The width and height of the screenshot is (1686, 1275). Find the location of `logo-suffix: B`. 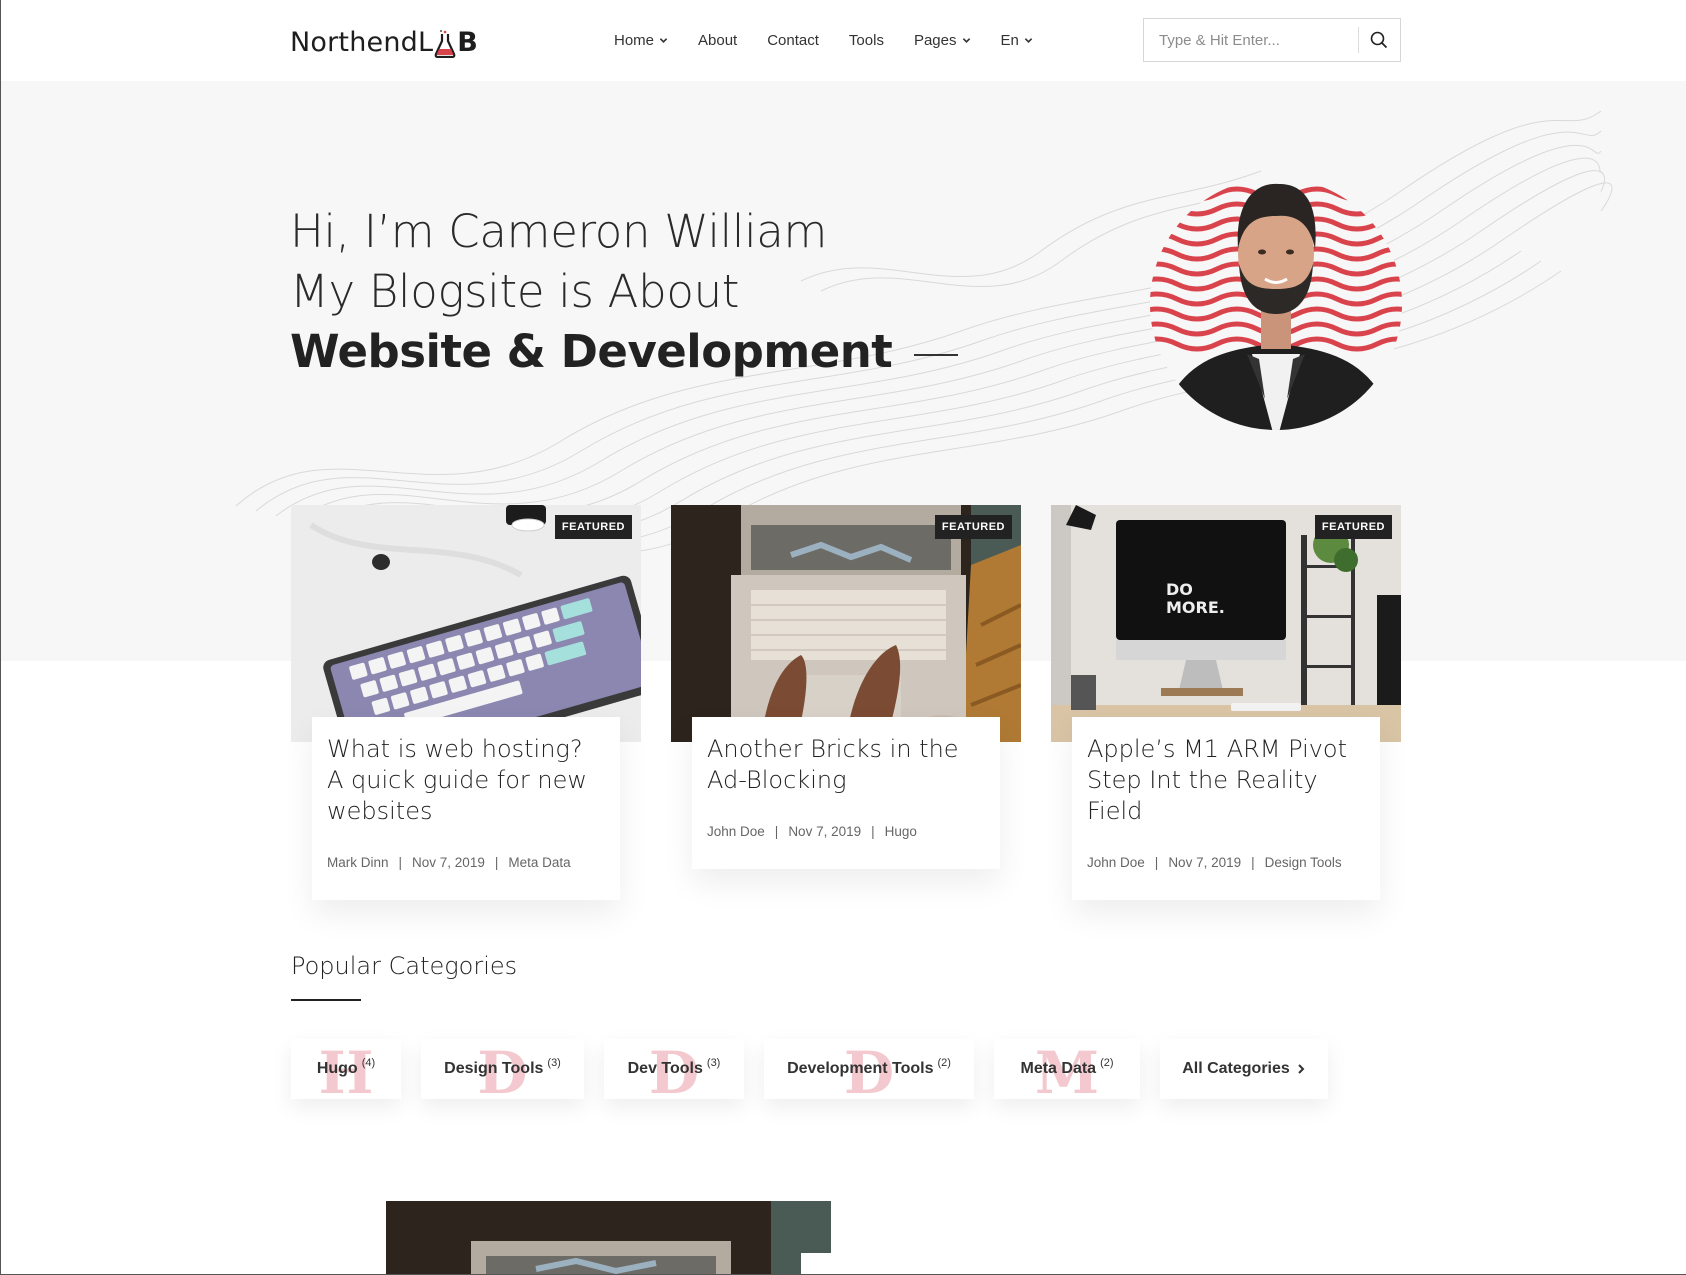

logo-suffix: B is located at coordinates (468, 42).